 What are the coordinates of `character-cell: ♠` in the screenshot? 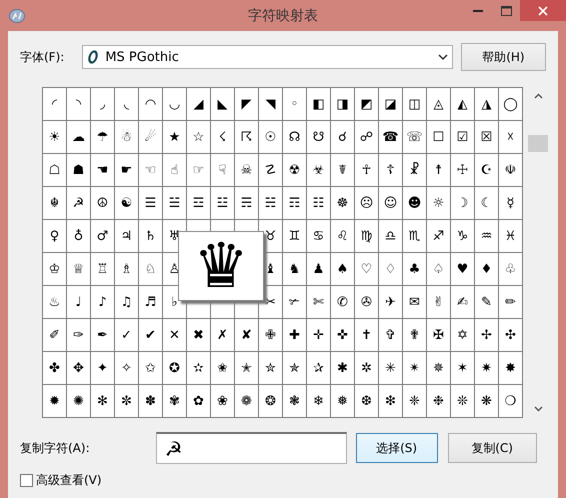 It's located at (342, 269).